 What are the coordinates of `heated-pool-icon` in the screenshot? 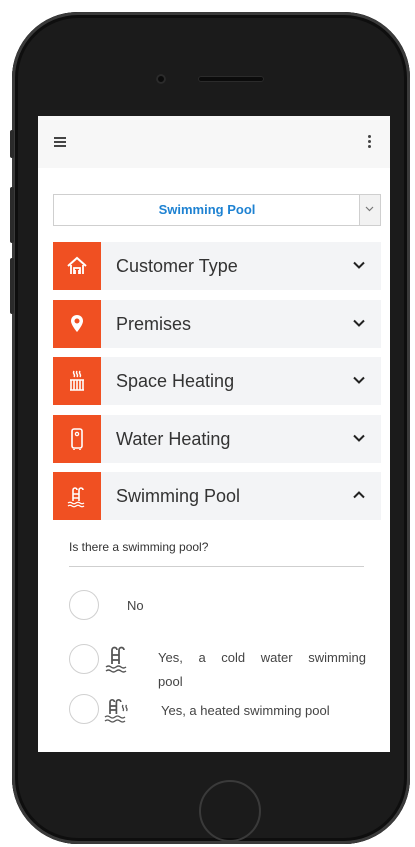 It's located at (116, 710).